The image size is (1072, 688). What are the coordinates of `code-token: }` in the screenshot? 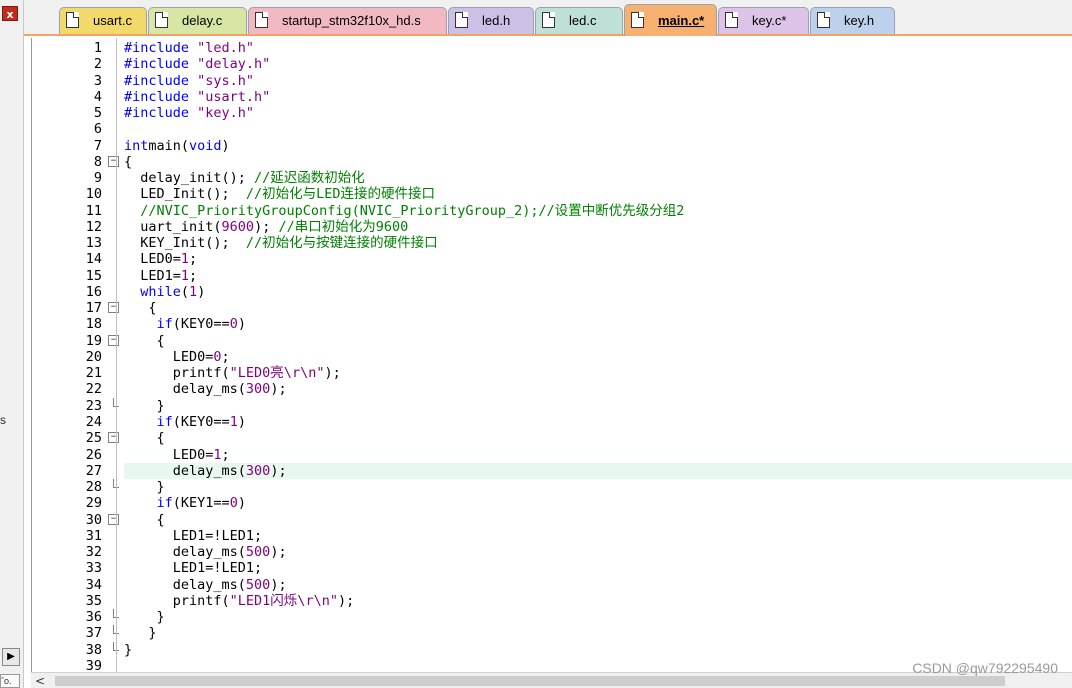 It's located at (128, 649).